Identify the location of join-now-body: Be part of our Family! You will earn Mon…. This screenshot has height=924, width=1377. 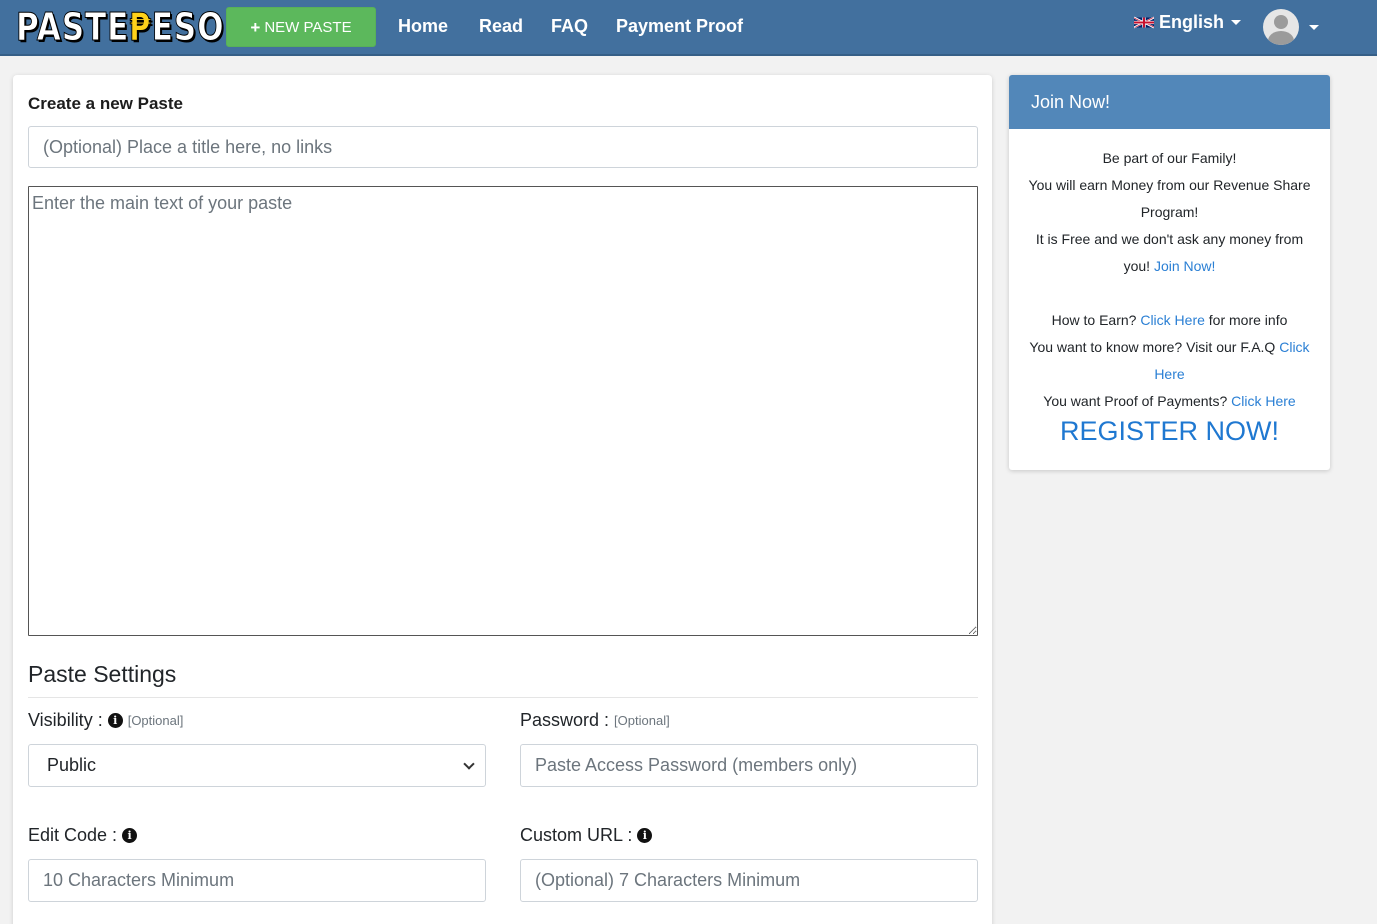
(1169, 287).